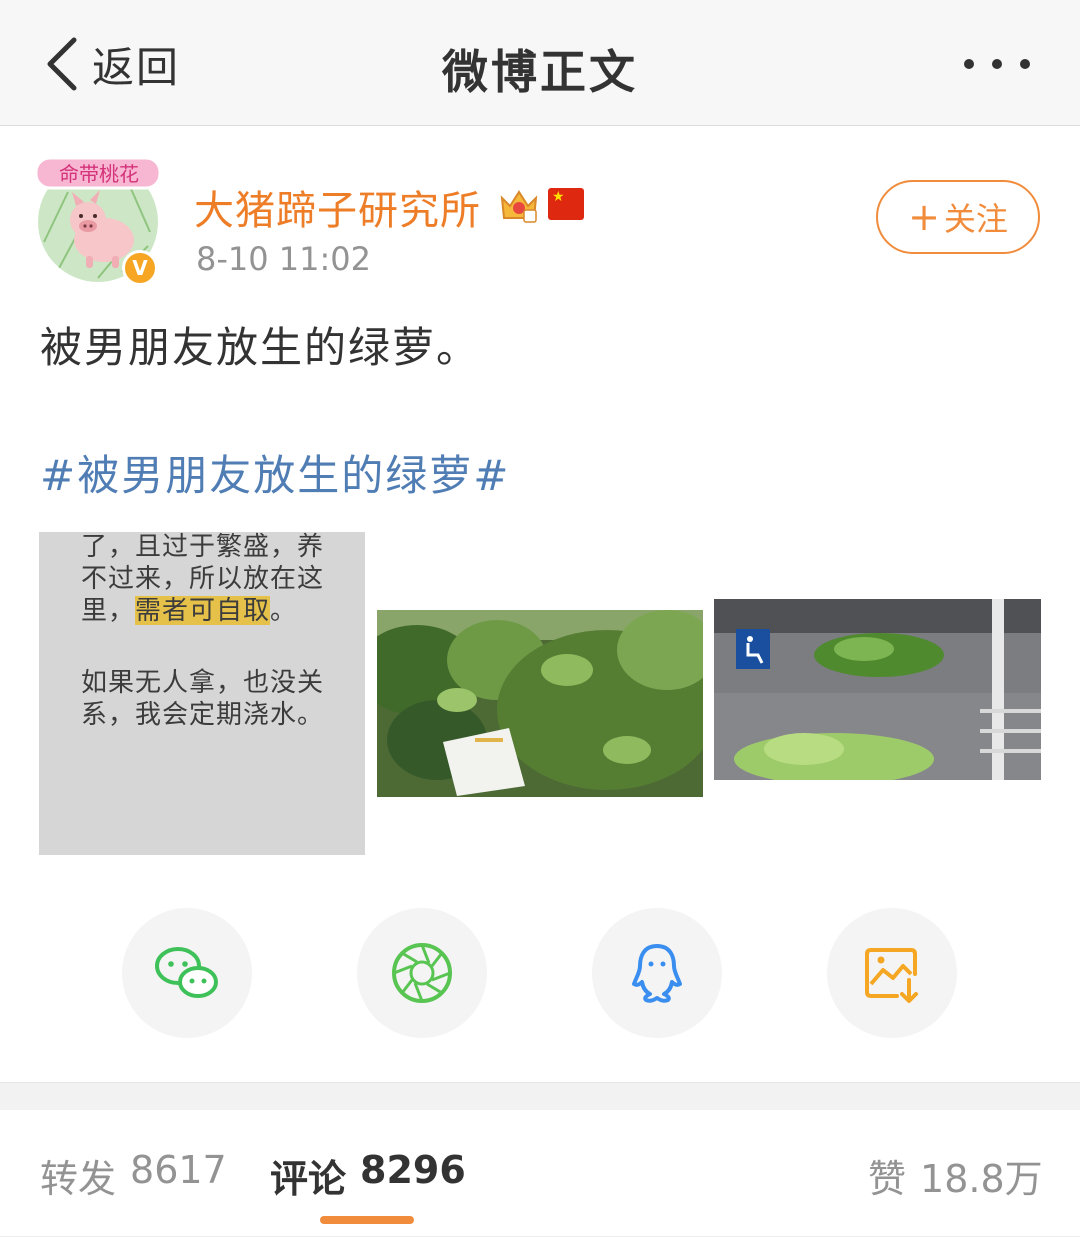  Describe the element at coordinates (981, 1179) in the screenshot. I see `tab-like-count: 18.8万` at that location.